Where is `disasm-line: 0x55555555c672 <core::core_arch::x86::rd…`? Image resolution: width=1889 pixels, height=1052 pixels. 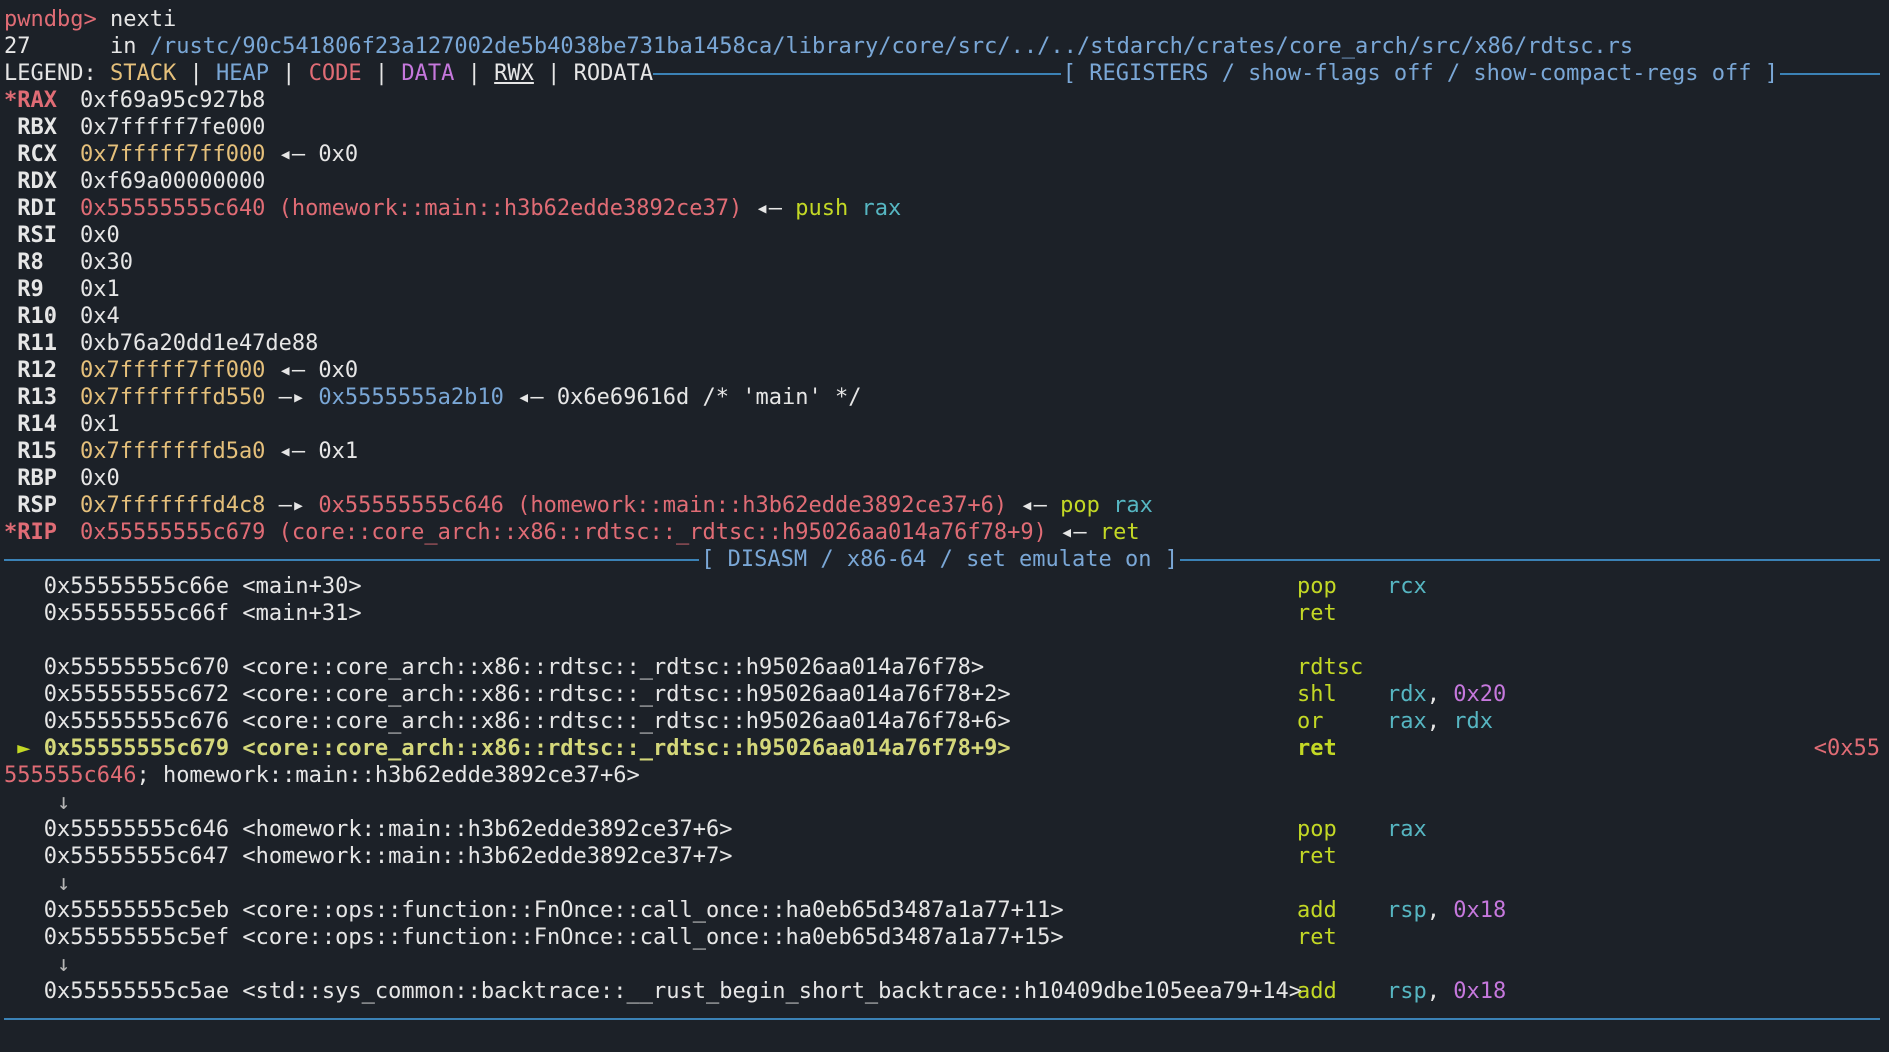
disasm-line: 0x55555555c672 <core::core_arch::x86::rd… is located at coordinates (755, 694).